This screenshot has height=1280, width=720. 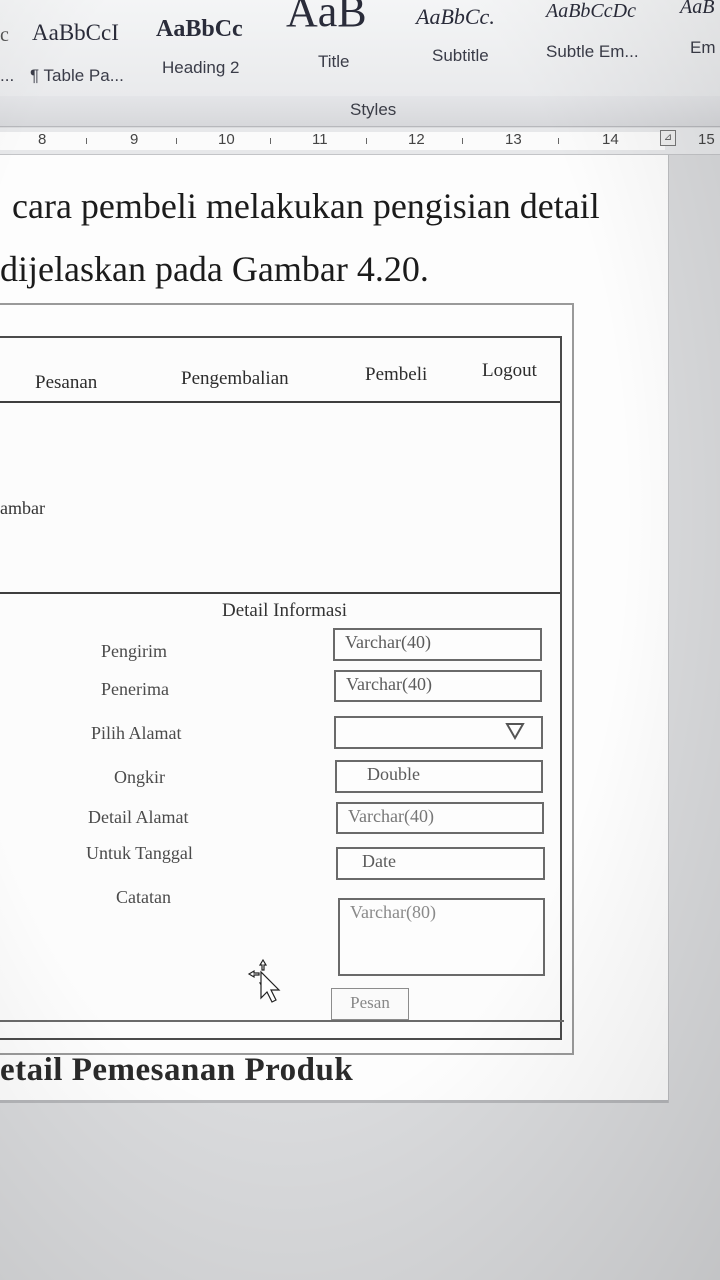 What do you see at coordinates (139, 777) in the screenshot?
I see `field-label-ongkir: Ongkir` at bounding box center [139, 777].